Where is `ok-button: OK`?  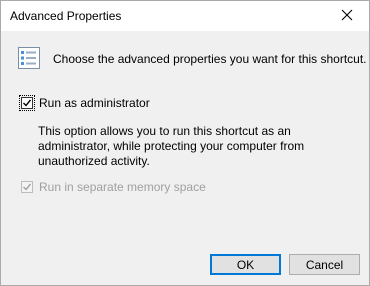
ok-button: OK is located at coordinates (245, 264).